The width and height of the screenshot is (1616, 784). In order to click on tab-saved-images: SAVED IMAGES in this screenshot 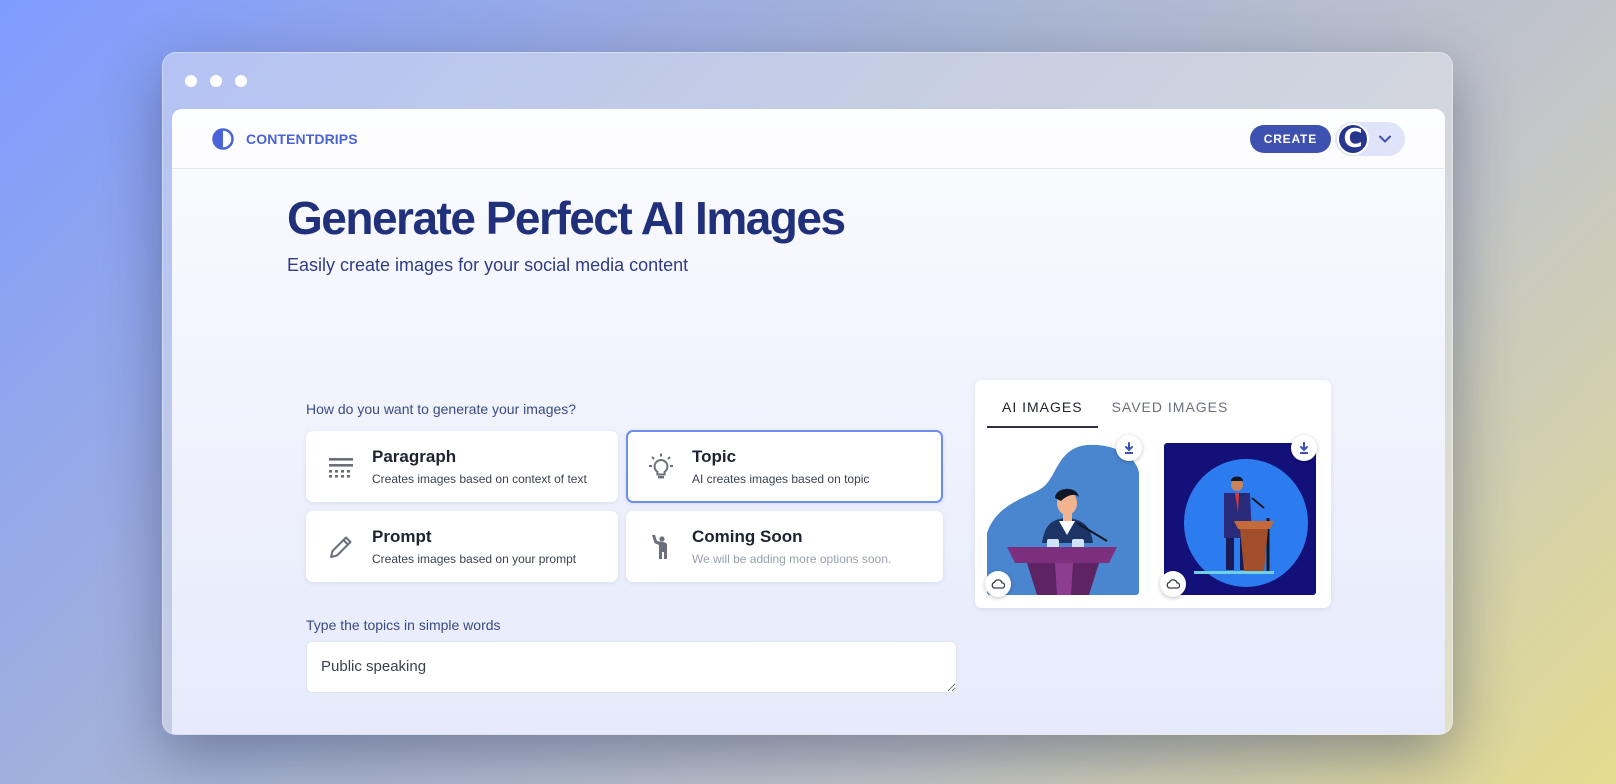, I will do `click(1170, 404)`.